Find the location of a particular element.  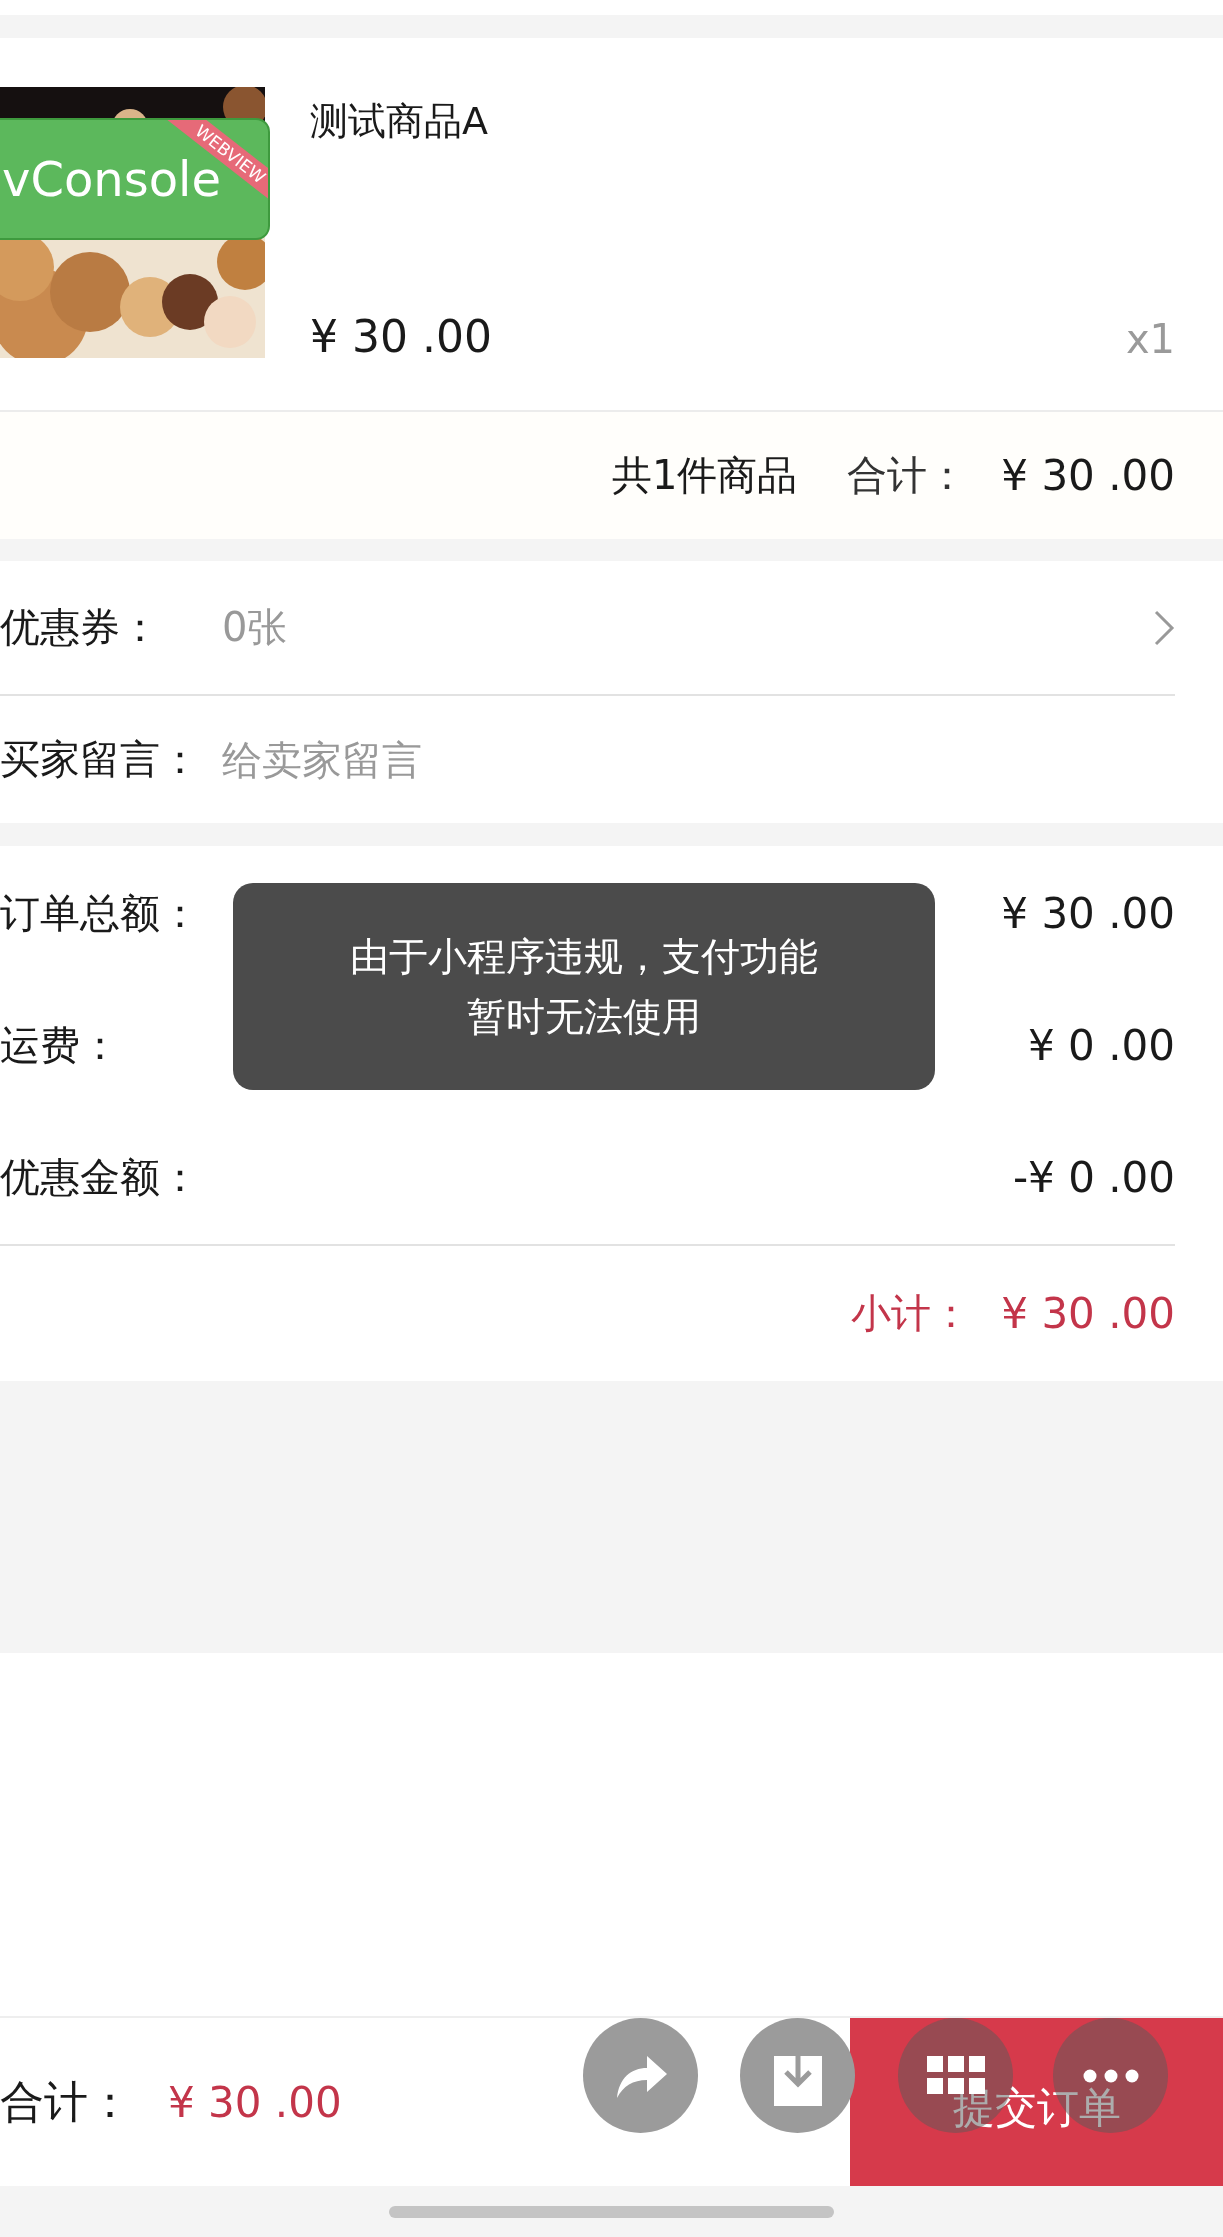

message-label: 买家留言： is located at coordinates (100, 759).